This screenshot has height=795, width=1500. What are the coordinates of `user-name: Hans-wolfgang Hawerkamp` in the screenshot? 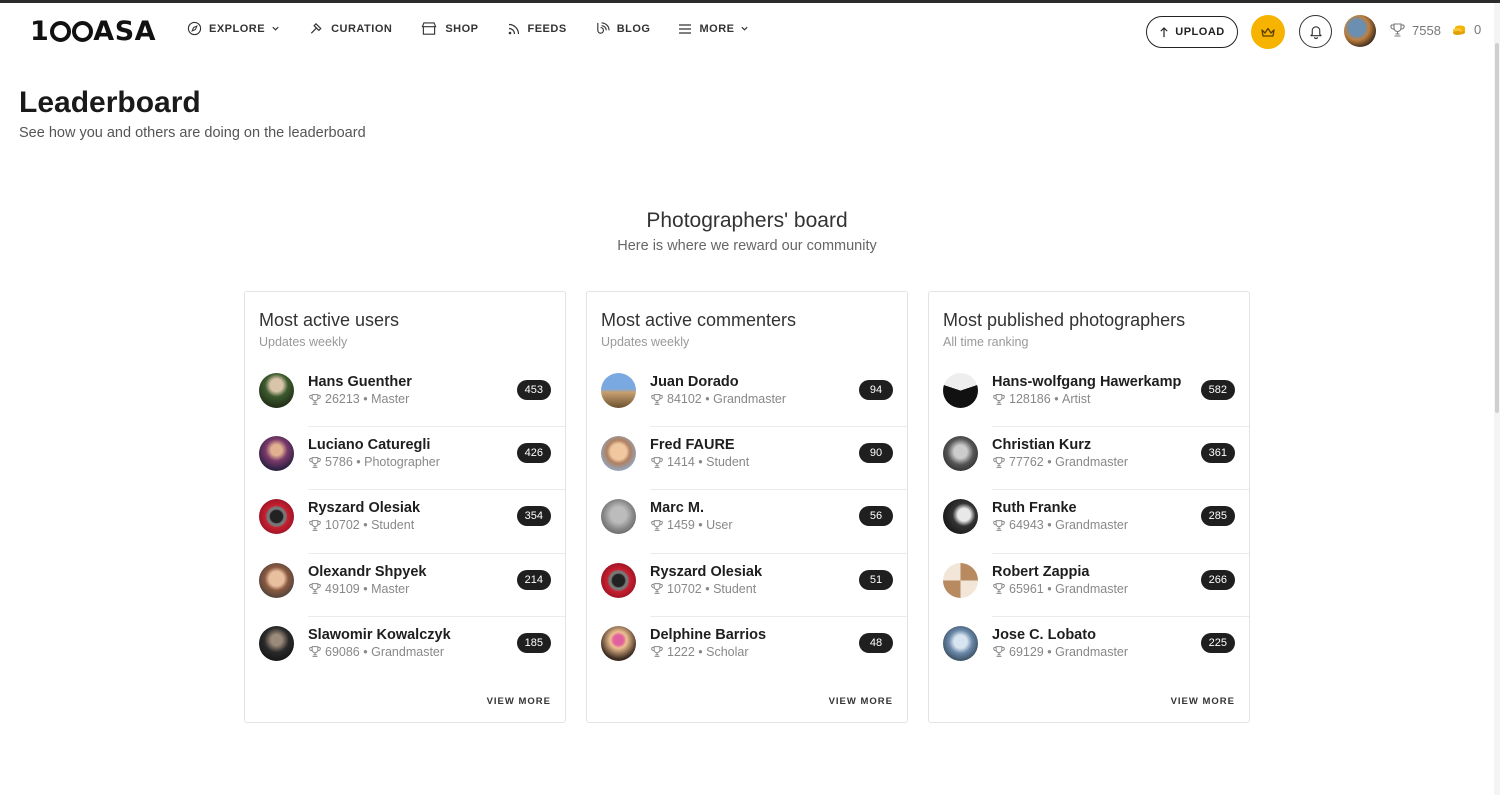 It's located at (1086, 382).